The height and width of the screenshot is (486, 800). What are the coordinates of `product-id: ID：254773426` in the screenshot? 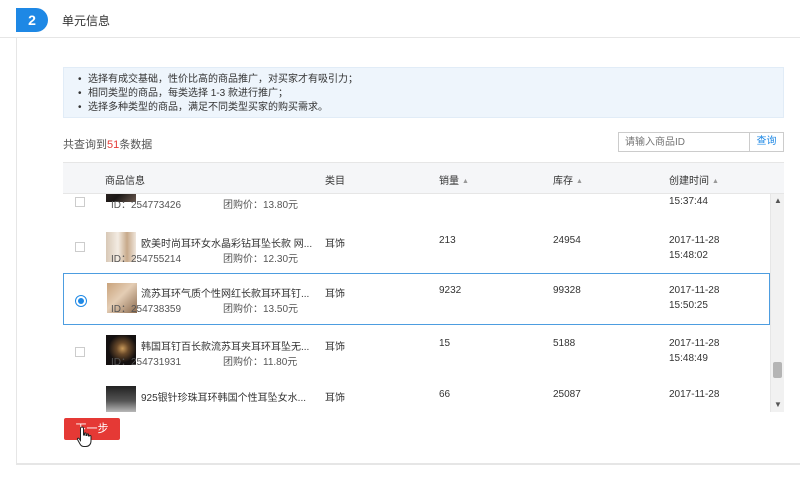 It's located at (146, 205).